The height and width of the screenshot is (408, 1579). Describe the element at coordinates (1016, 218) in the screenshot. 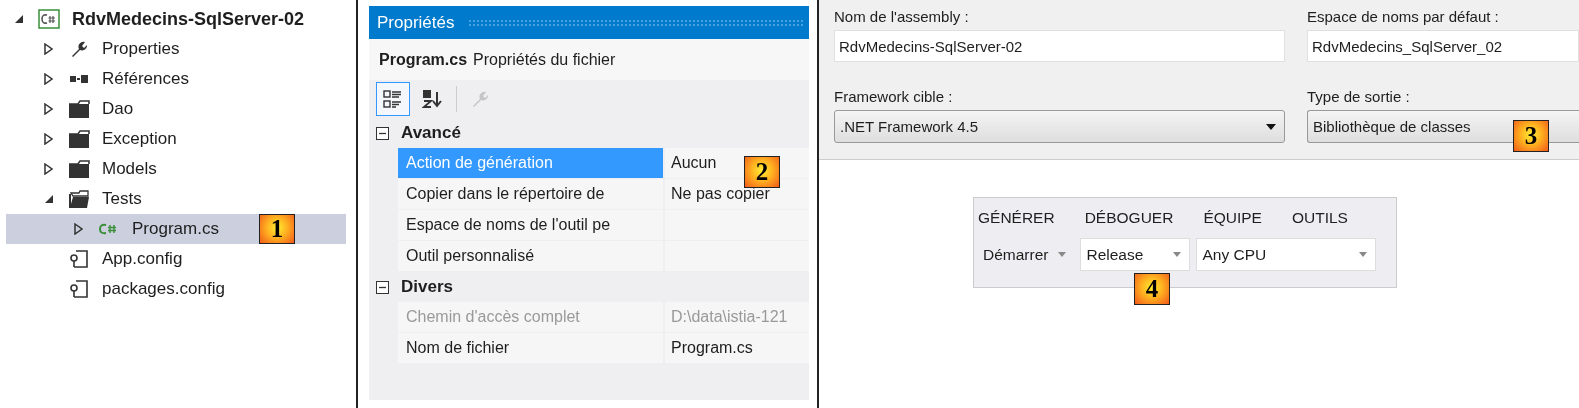

I see `menu-item: GÉNÉRER` at that location.